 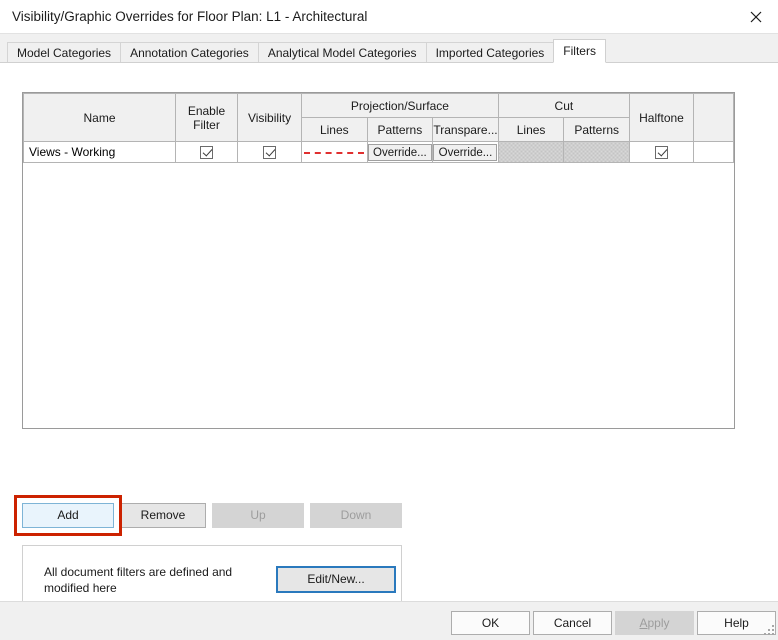 What do you see at coordinates (99, 117) in the screenshot?
I see `column-header-name: Name` at bounding box center [99, 117].